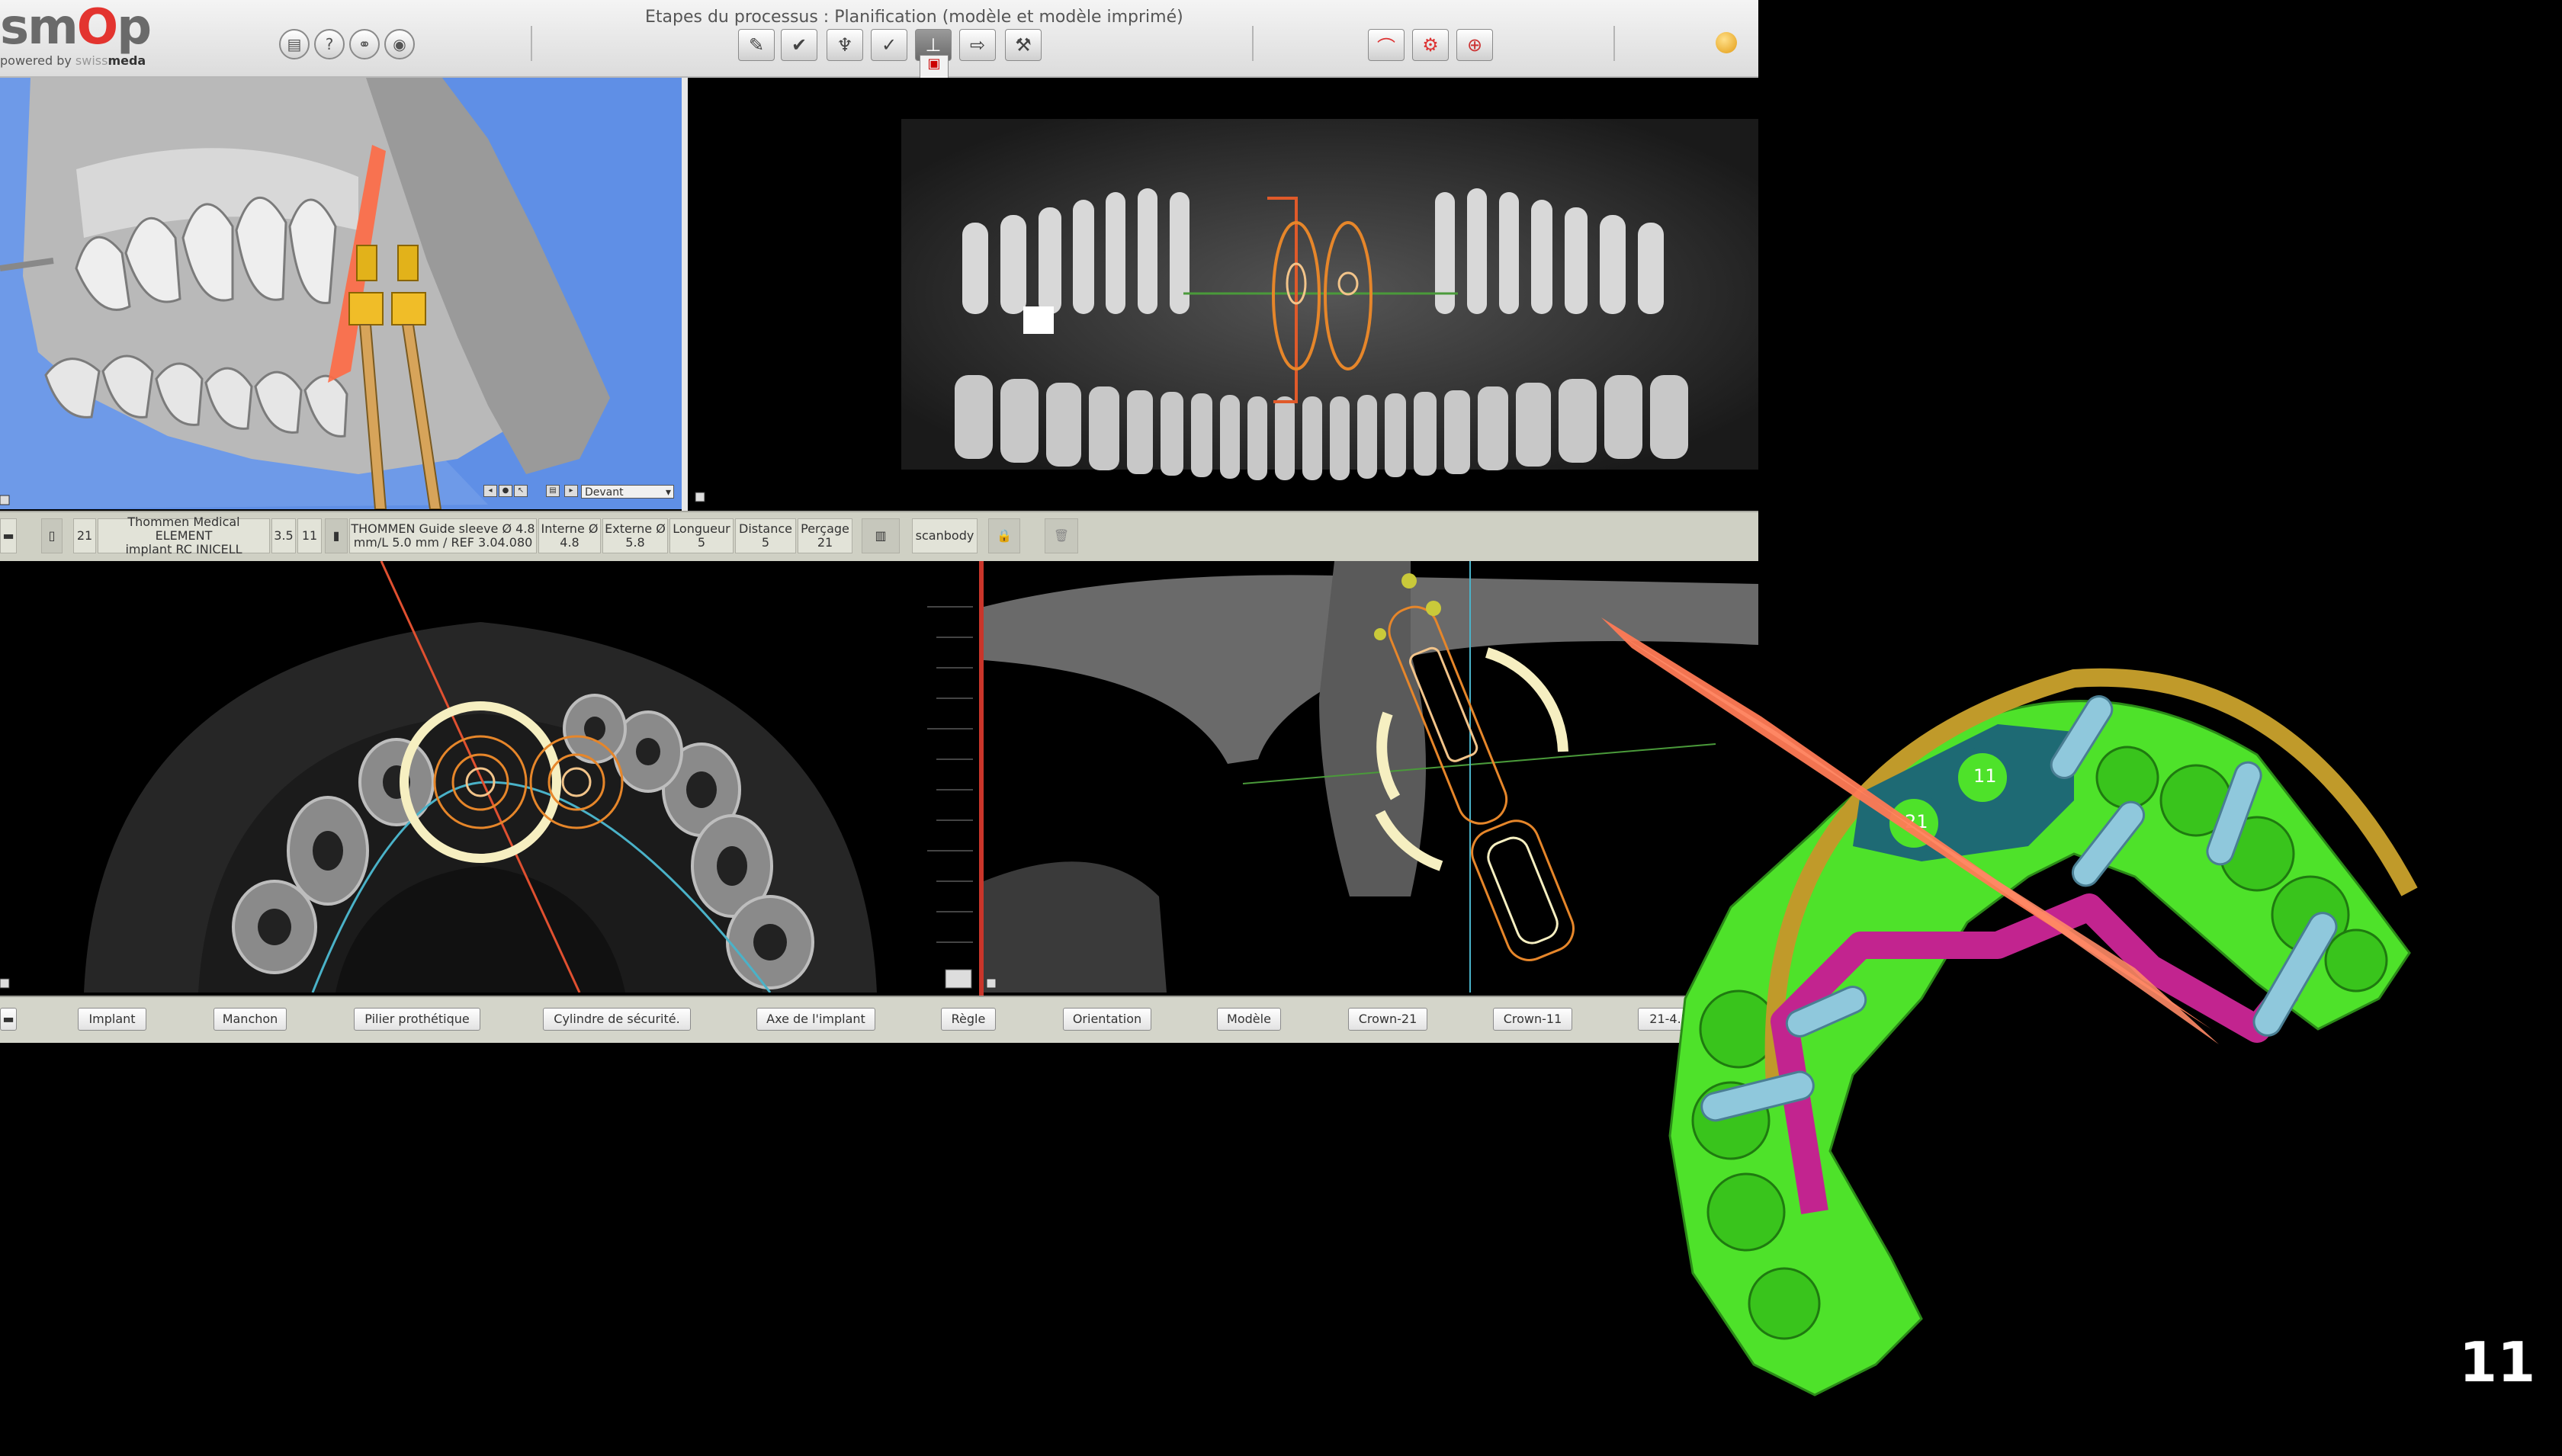 This screenshot has height=1456, width=2562. What do you see at coordinates (1249, 1019) in the screenshot?
I see `modele-toggle-button: Modèle` at bounding box center [1249, 1019].